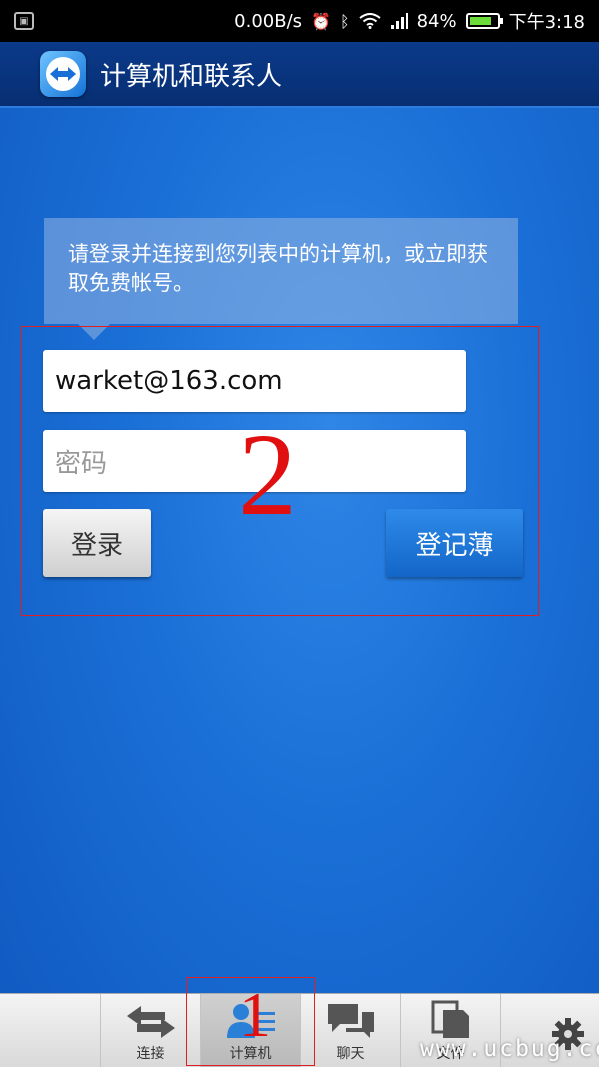 Image resolution: width=599 pixels, height=1067 pixels. Describe the element at coordinates (191, 76) in the screenshot. I see `page-title: 计算机和联系人` at that location.